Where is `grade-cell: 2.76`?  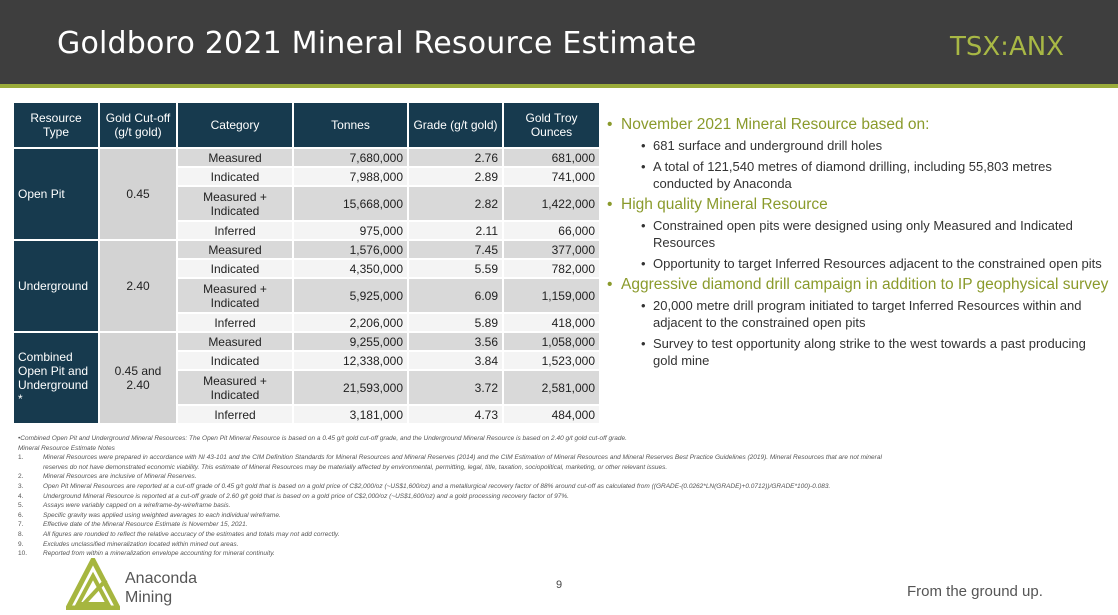 grade-cell: 2.76 is located at coordinates (455, 157).